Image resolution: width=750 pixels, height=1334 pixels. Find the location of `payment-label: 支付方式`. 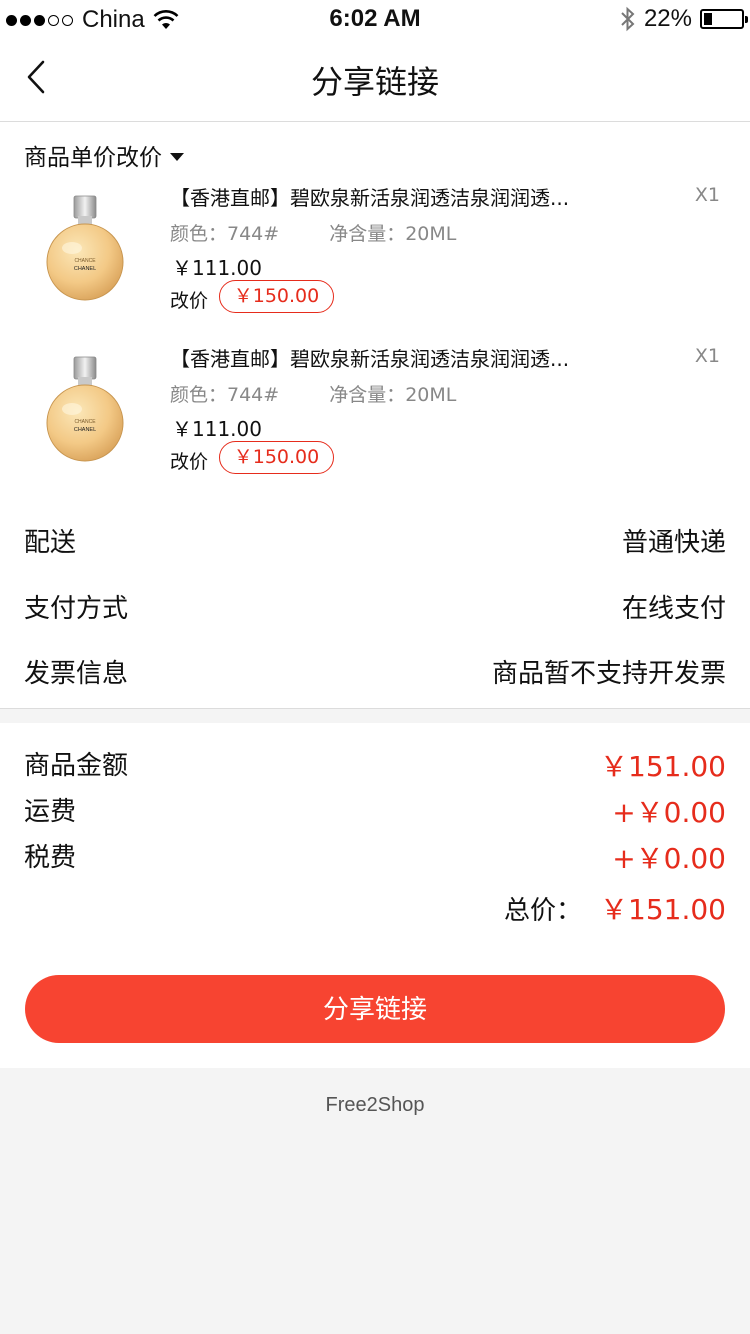

payment-label: 支付方式 is located at coordinates (76, 609).